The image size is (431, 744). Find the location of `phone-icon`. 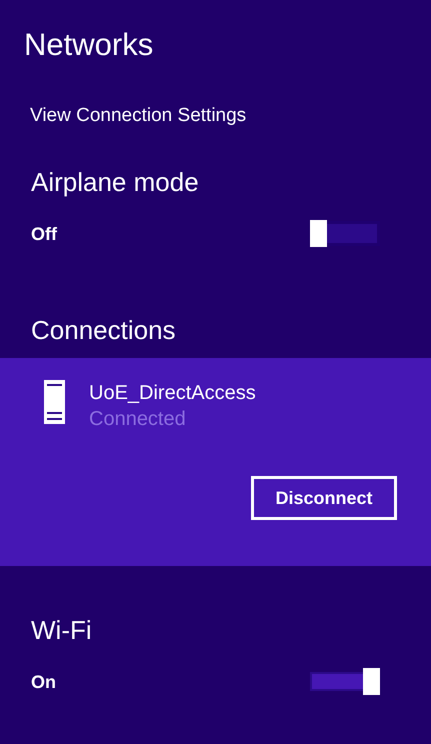

phone-icon is located at coordinates (54, 402).